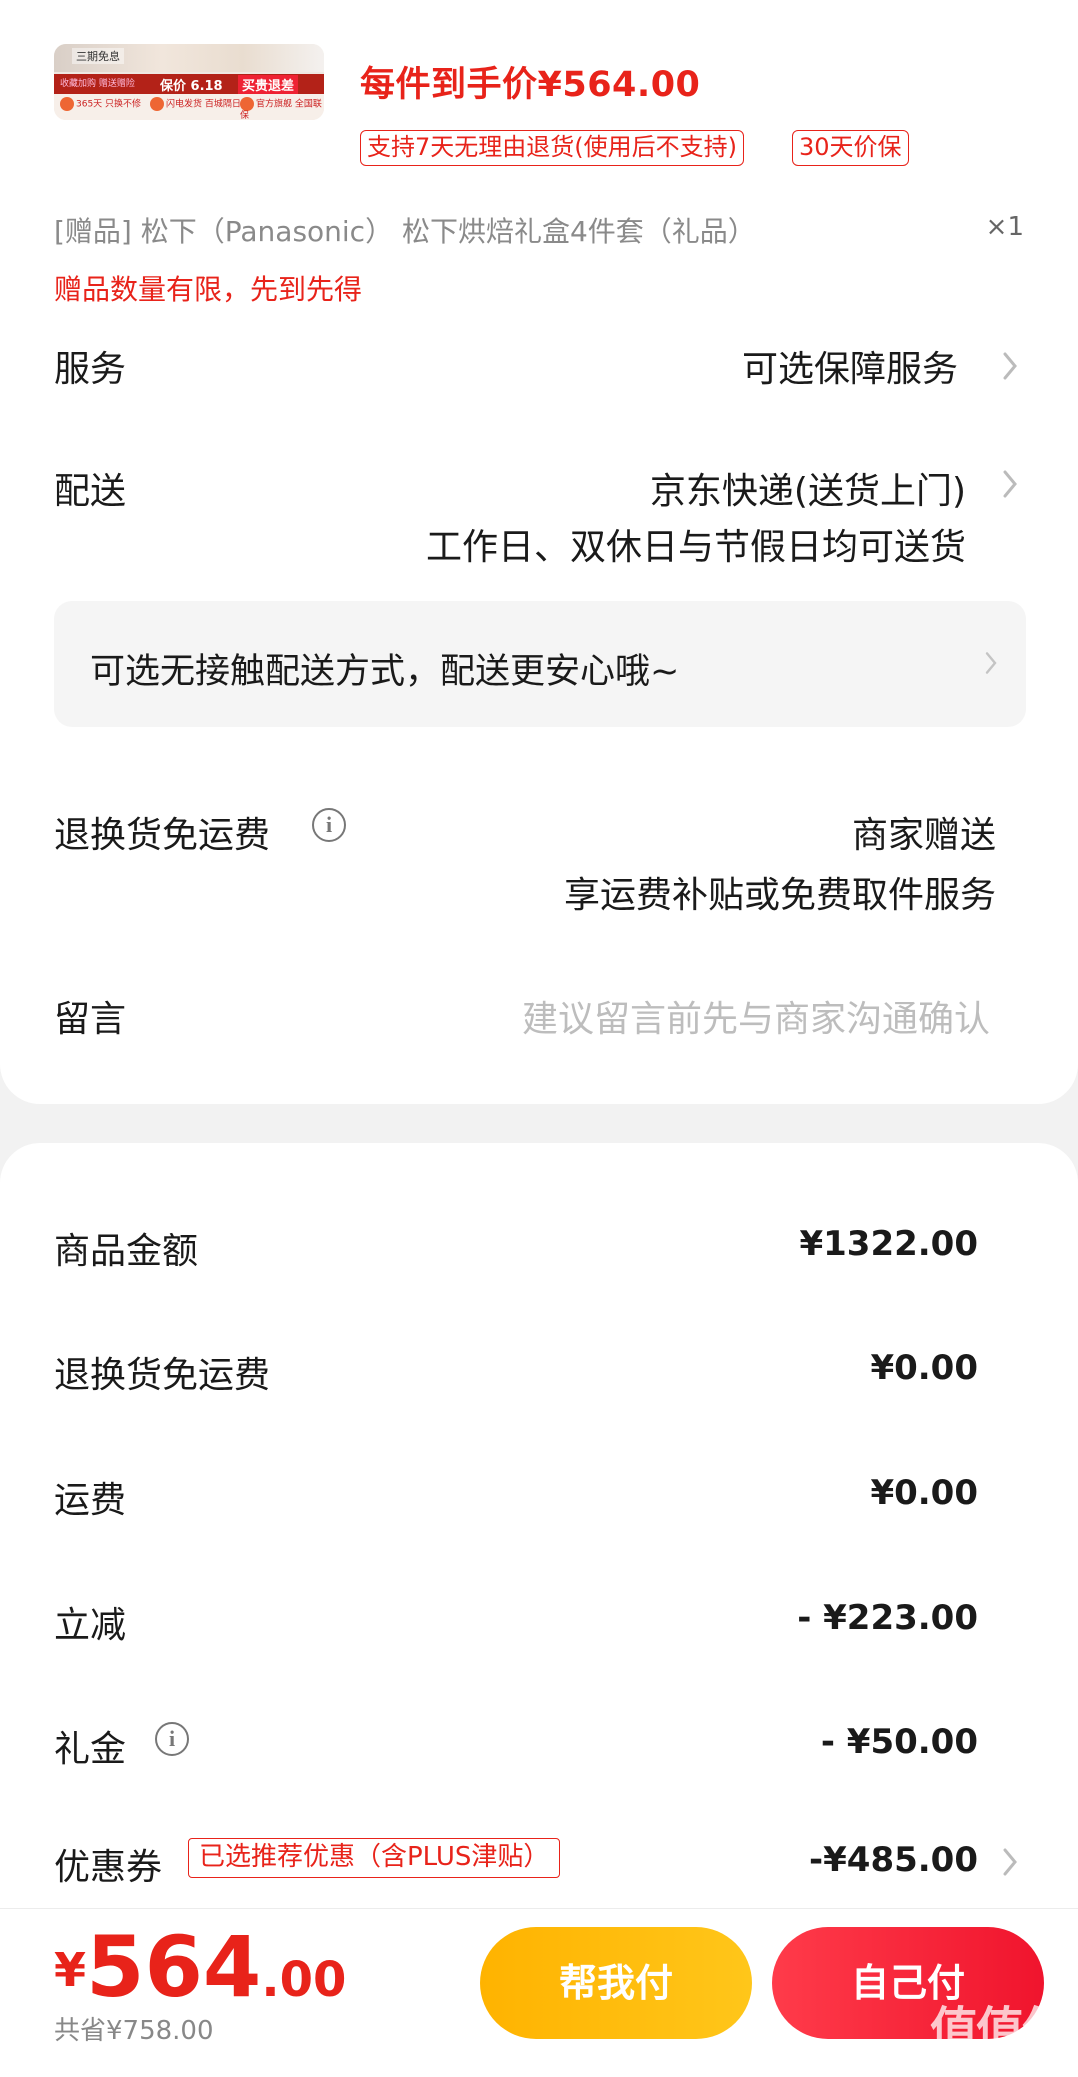 This screenshot has width=1078, height=2077. What do you see at coordinates (850, 148) in the screenshot?
I see `price-protect-tag: 30天价保` at bounding box center [850, 148].